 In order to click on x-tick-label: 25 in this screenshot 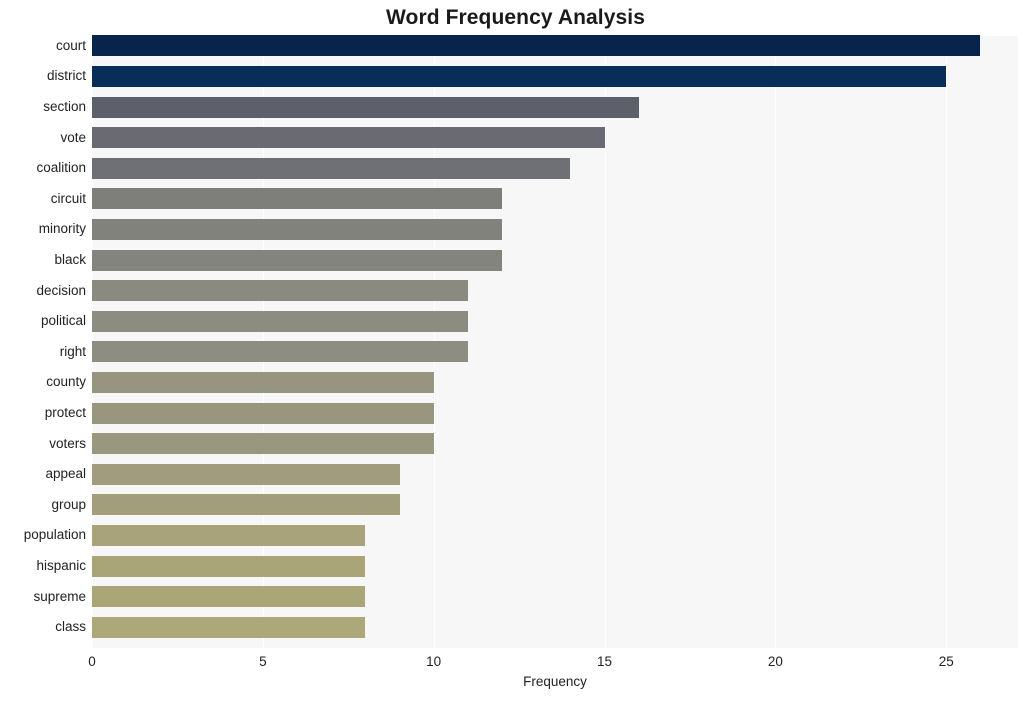, I will do `click(946, 661)`.